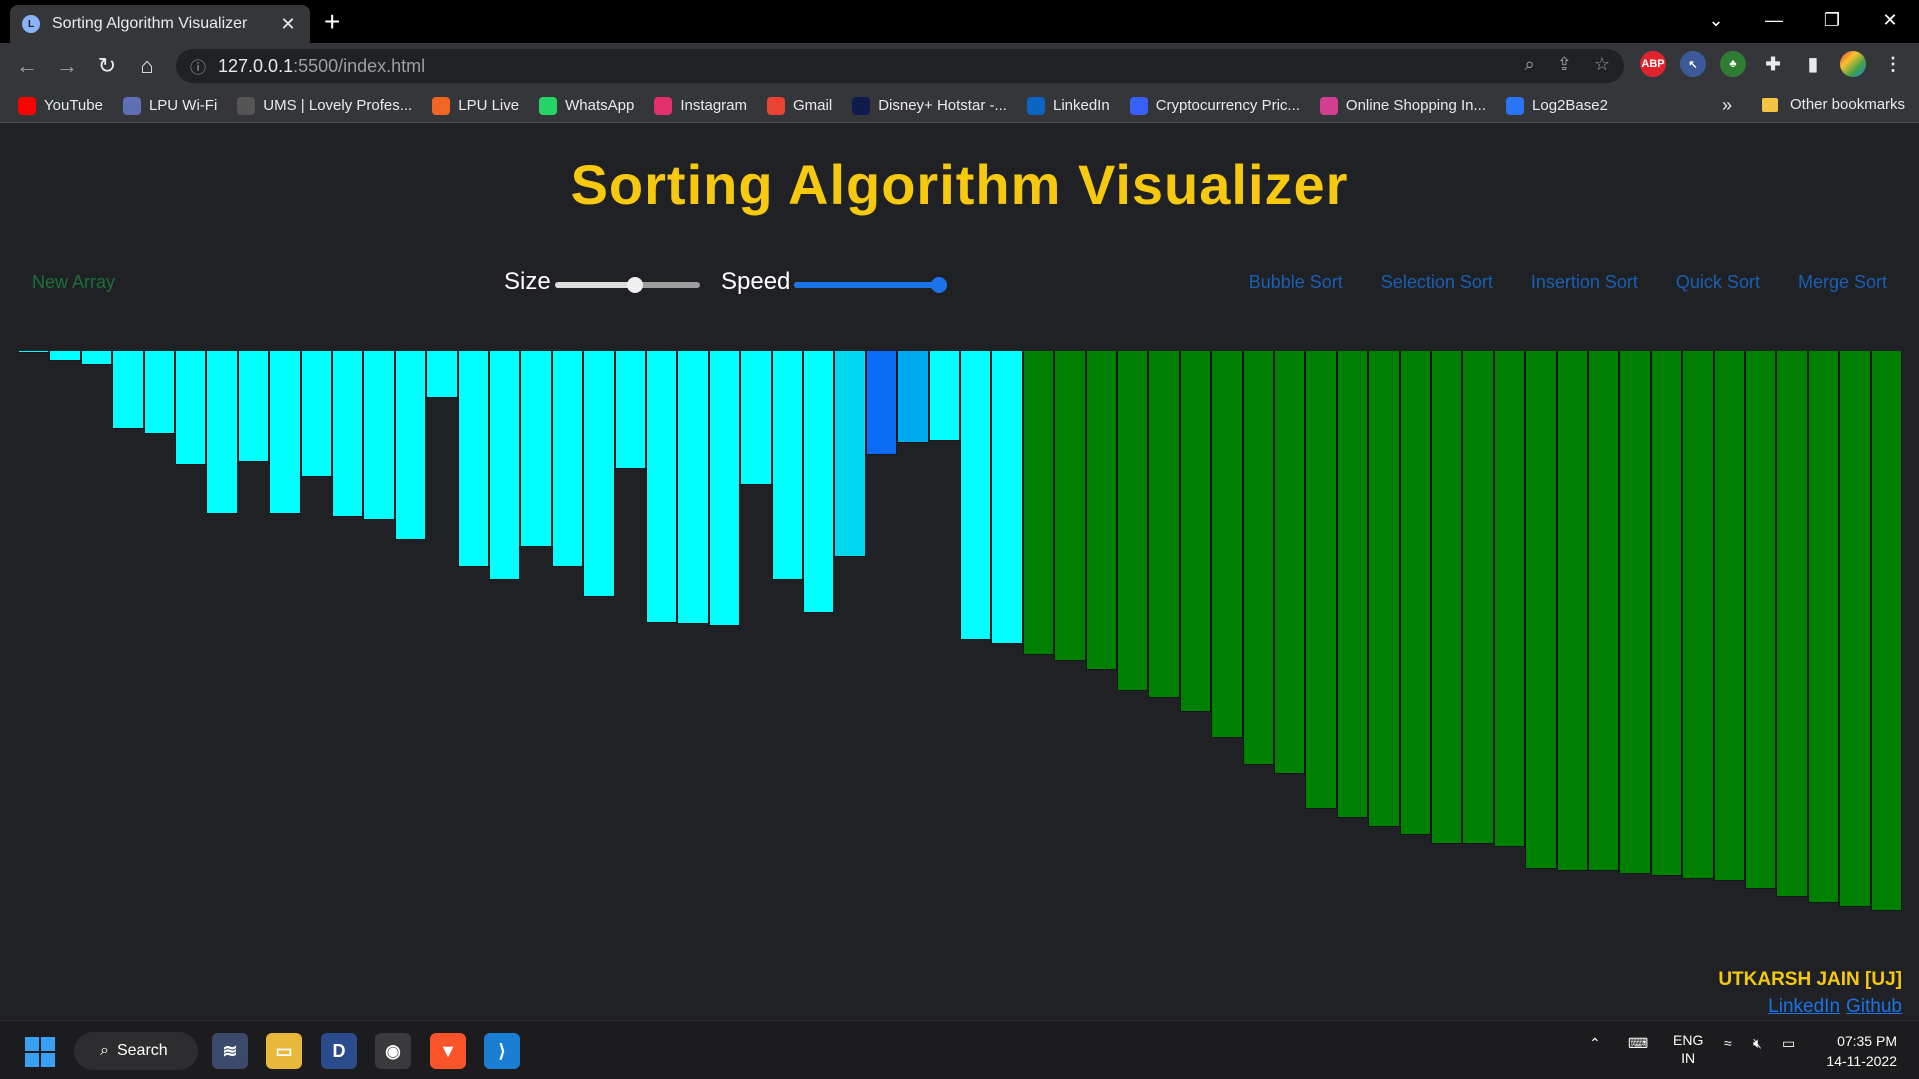  I want to click on wifi-icon: ≈, so click(1728, 1043).